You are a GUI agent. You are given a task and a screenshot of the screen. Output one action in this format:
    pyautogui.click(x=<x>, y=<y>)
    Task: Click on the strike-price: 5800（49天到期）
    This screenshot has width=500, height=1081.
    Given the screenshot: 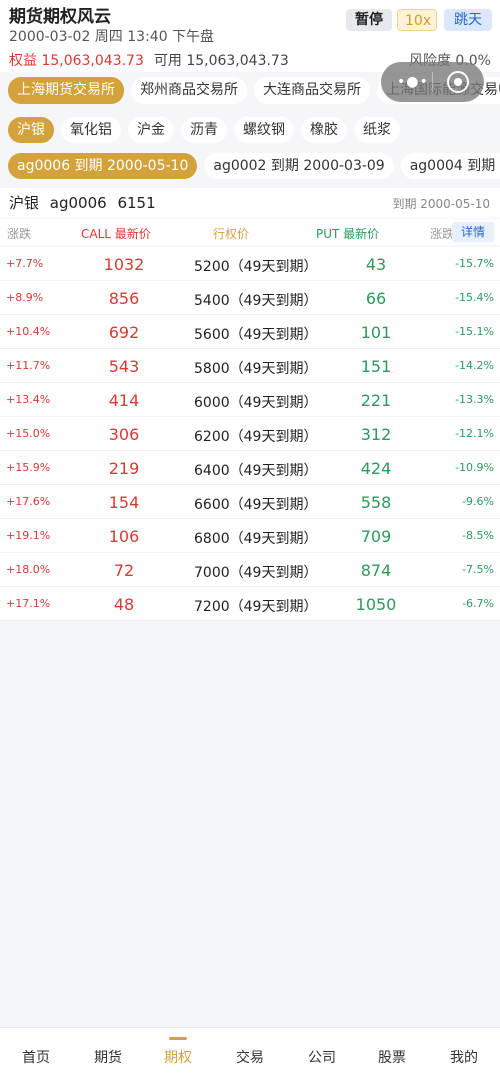 What is the action you would take?
    pyautogui.click(x=256, y=369)
    